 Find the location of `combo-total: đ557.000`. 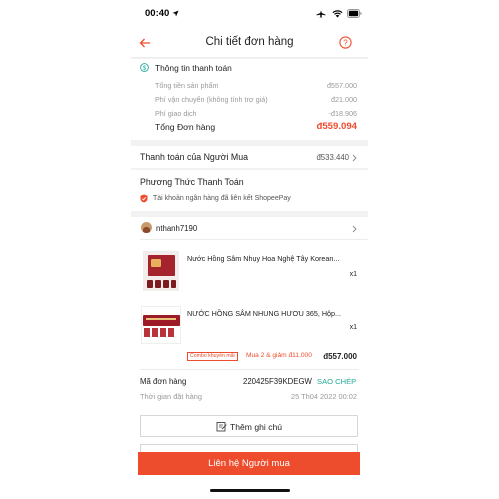

combo-total: đ557.000 is located at coordinates (340, 356).